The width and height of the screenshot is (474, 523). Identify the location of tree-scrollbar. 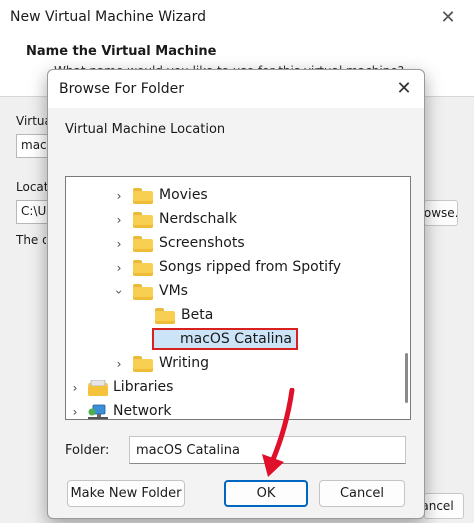
(406, 378).